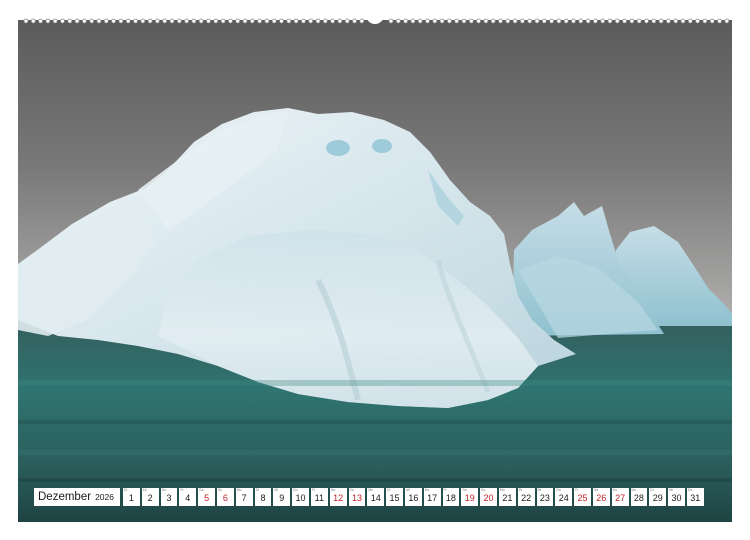 This screenshot has height=540, width=750. I want to click on day-number: 17, so click(432, 498).